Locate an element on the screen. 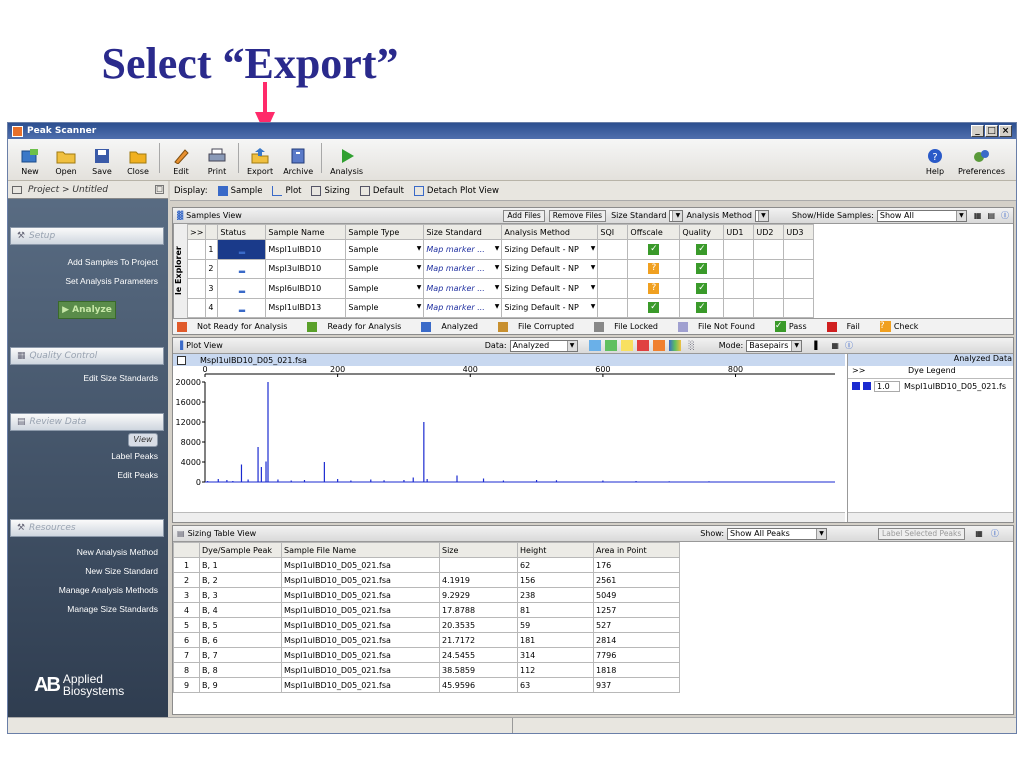  ud2-header: UD2 is located at coordinates (769, 232).